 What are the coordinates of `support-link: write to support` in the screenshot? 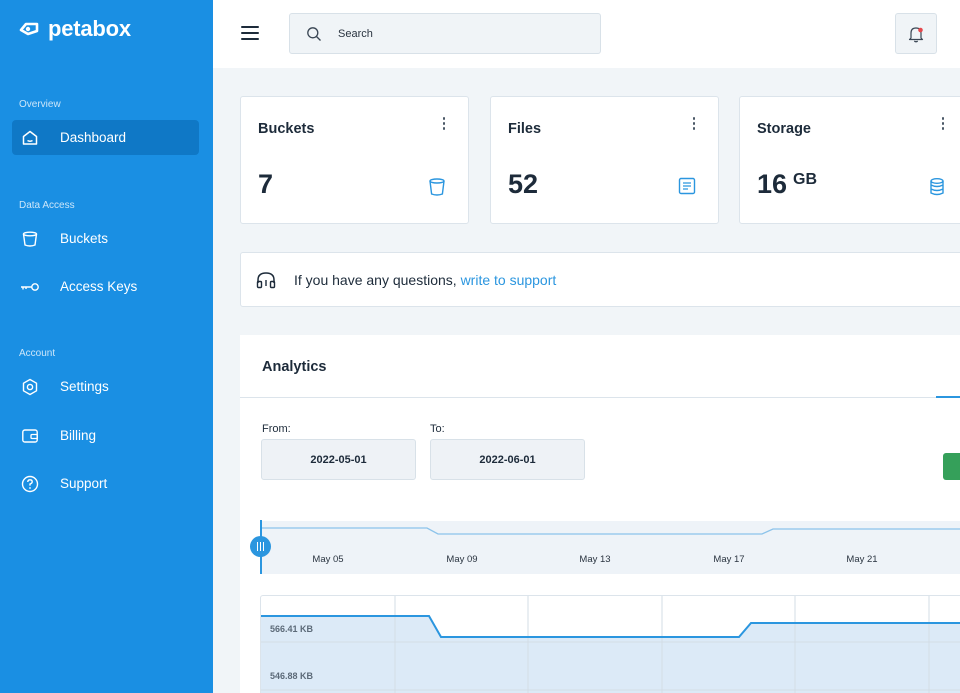 It's located at (509, 280).